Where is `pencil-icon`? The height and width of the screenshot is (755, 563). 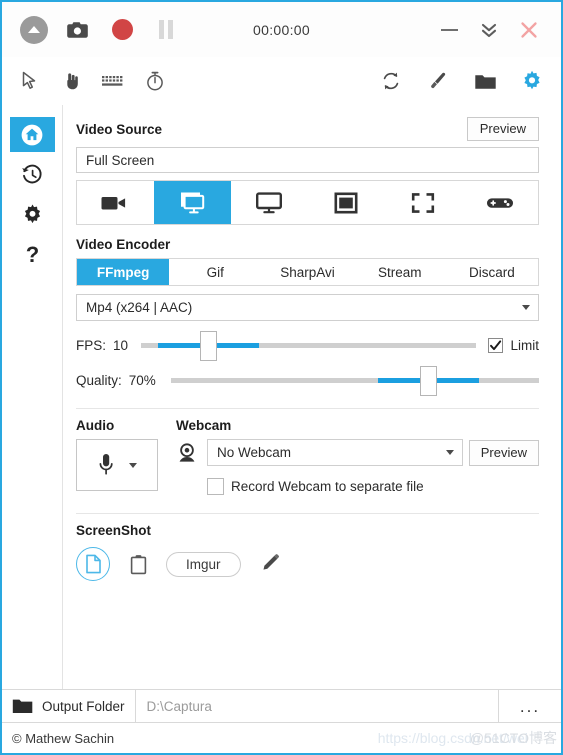 pencil-icon is located at coordinates (271, 562).